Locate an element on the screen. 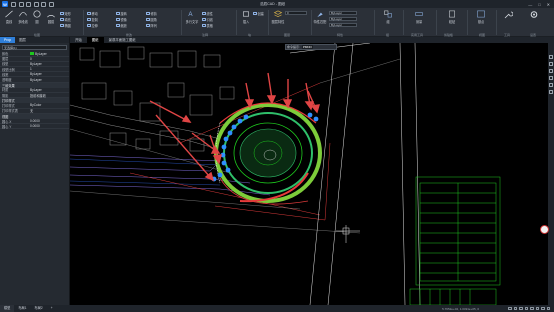 Image resolution: width=554 pixels, height=312 pixels. mirror-tool: 镜像 is located at coordinates (121, 19).